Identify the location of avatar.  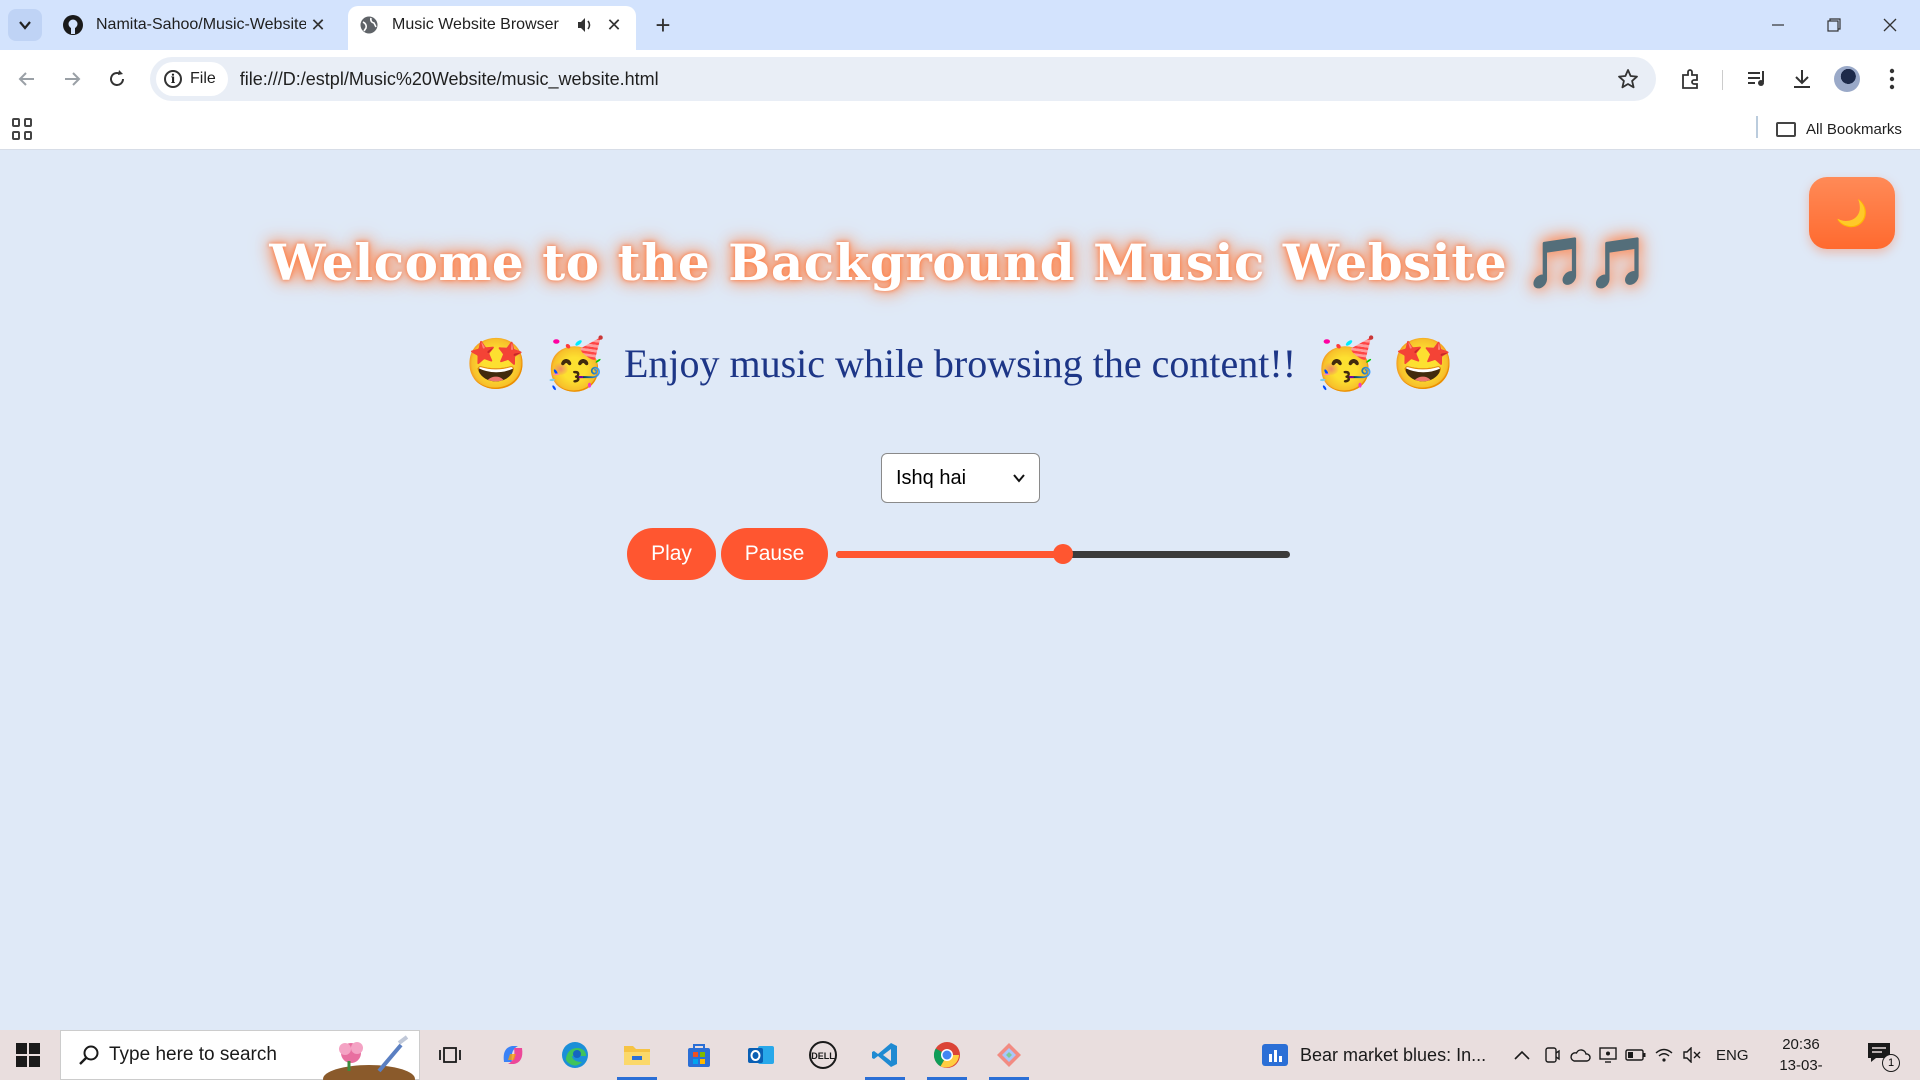
(1847, 79).